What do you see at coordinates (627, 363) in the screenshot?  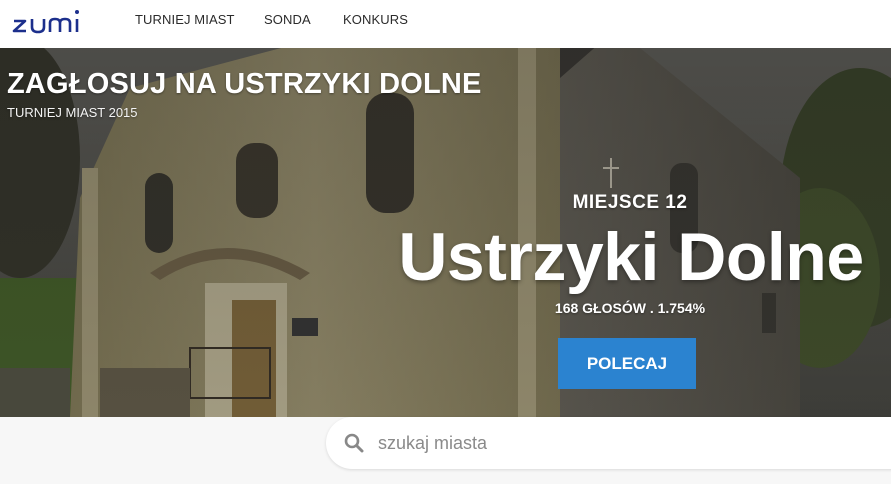 I see `recommend-button: POLECAJ` at bounding box center [627, 363].